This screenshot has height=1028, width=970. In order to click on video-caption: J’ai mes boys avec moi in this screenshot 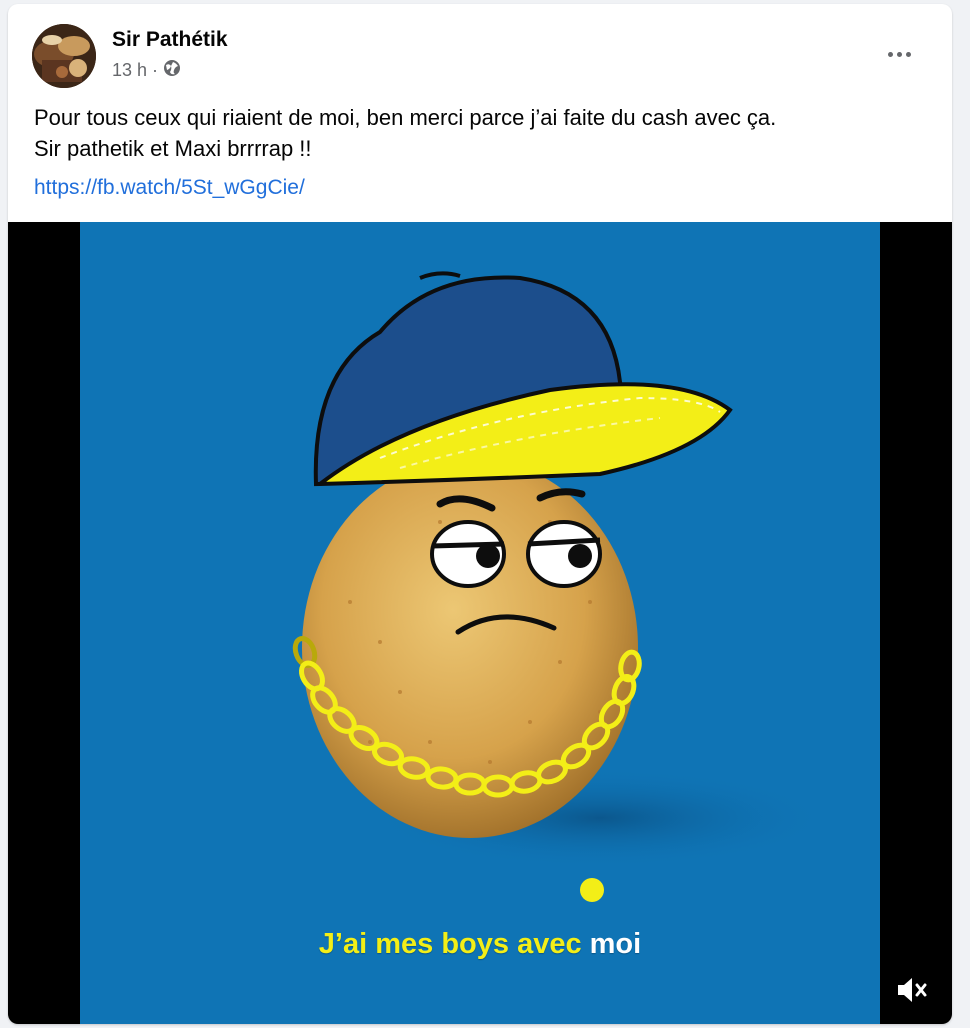, I will do `click(480, 944)`.